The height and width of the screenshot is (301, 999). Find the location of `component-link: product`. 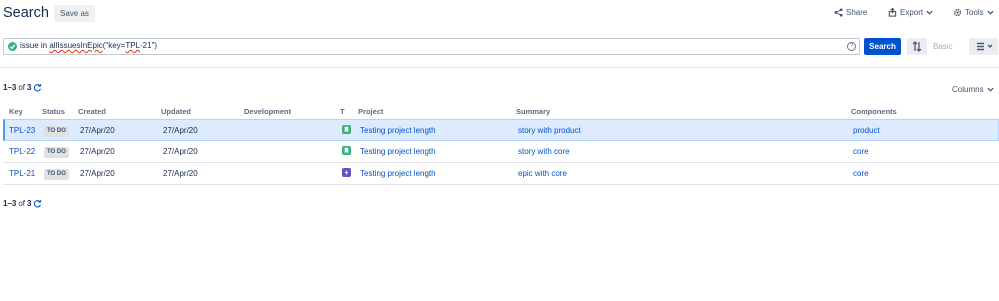

component-link: product is located at coordinates (866, 130).